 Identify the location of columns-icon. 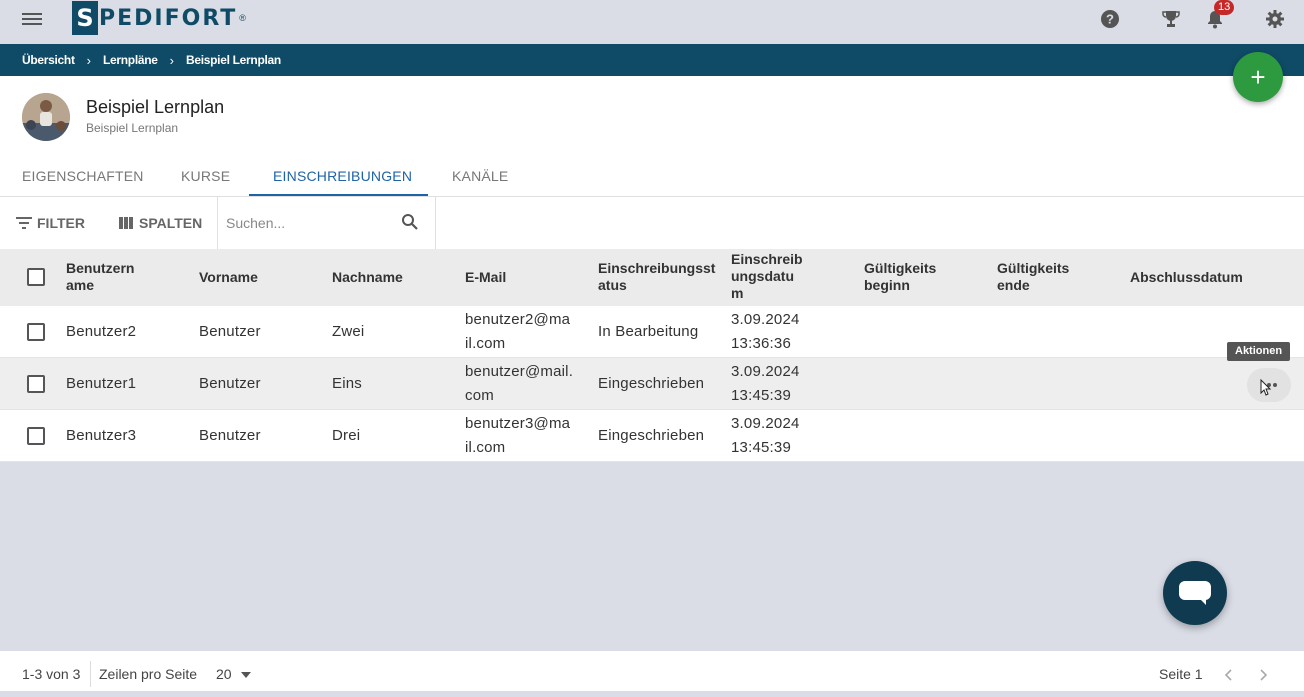
(126, 223).